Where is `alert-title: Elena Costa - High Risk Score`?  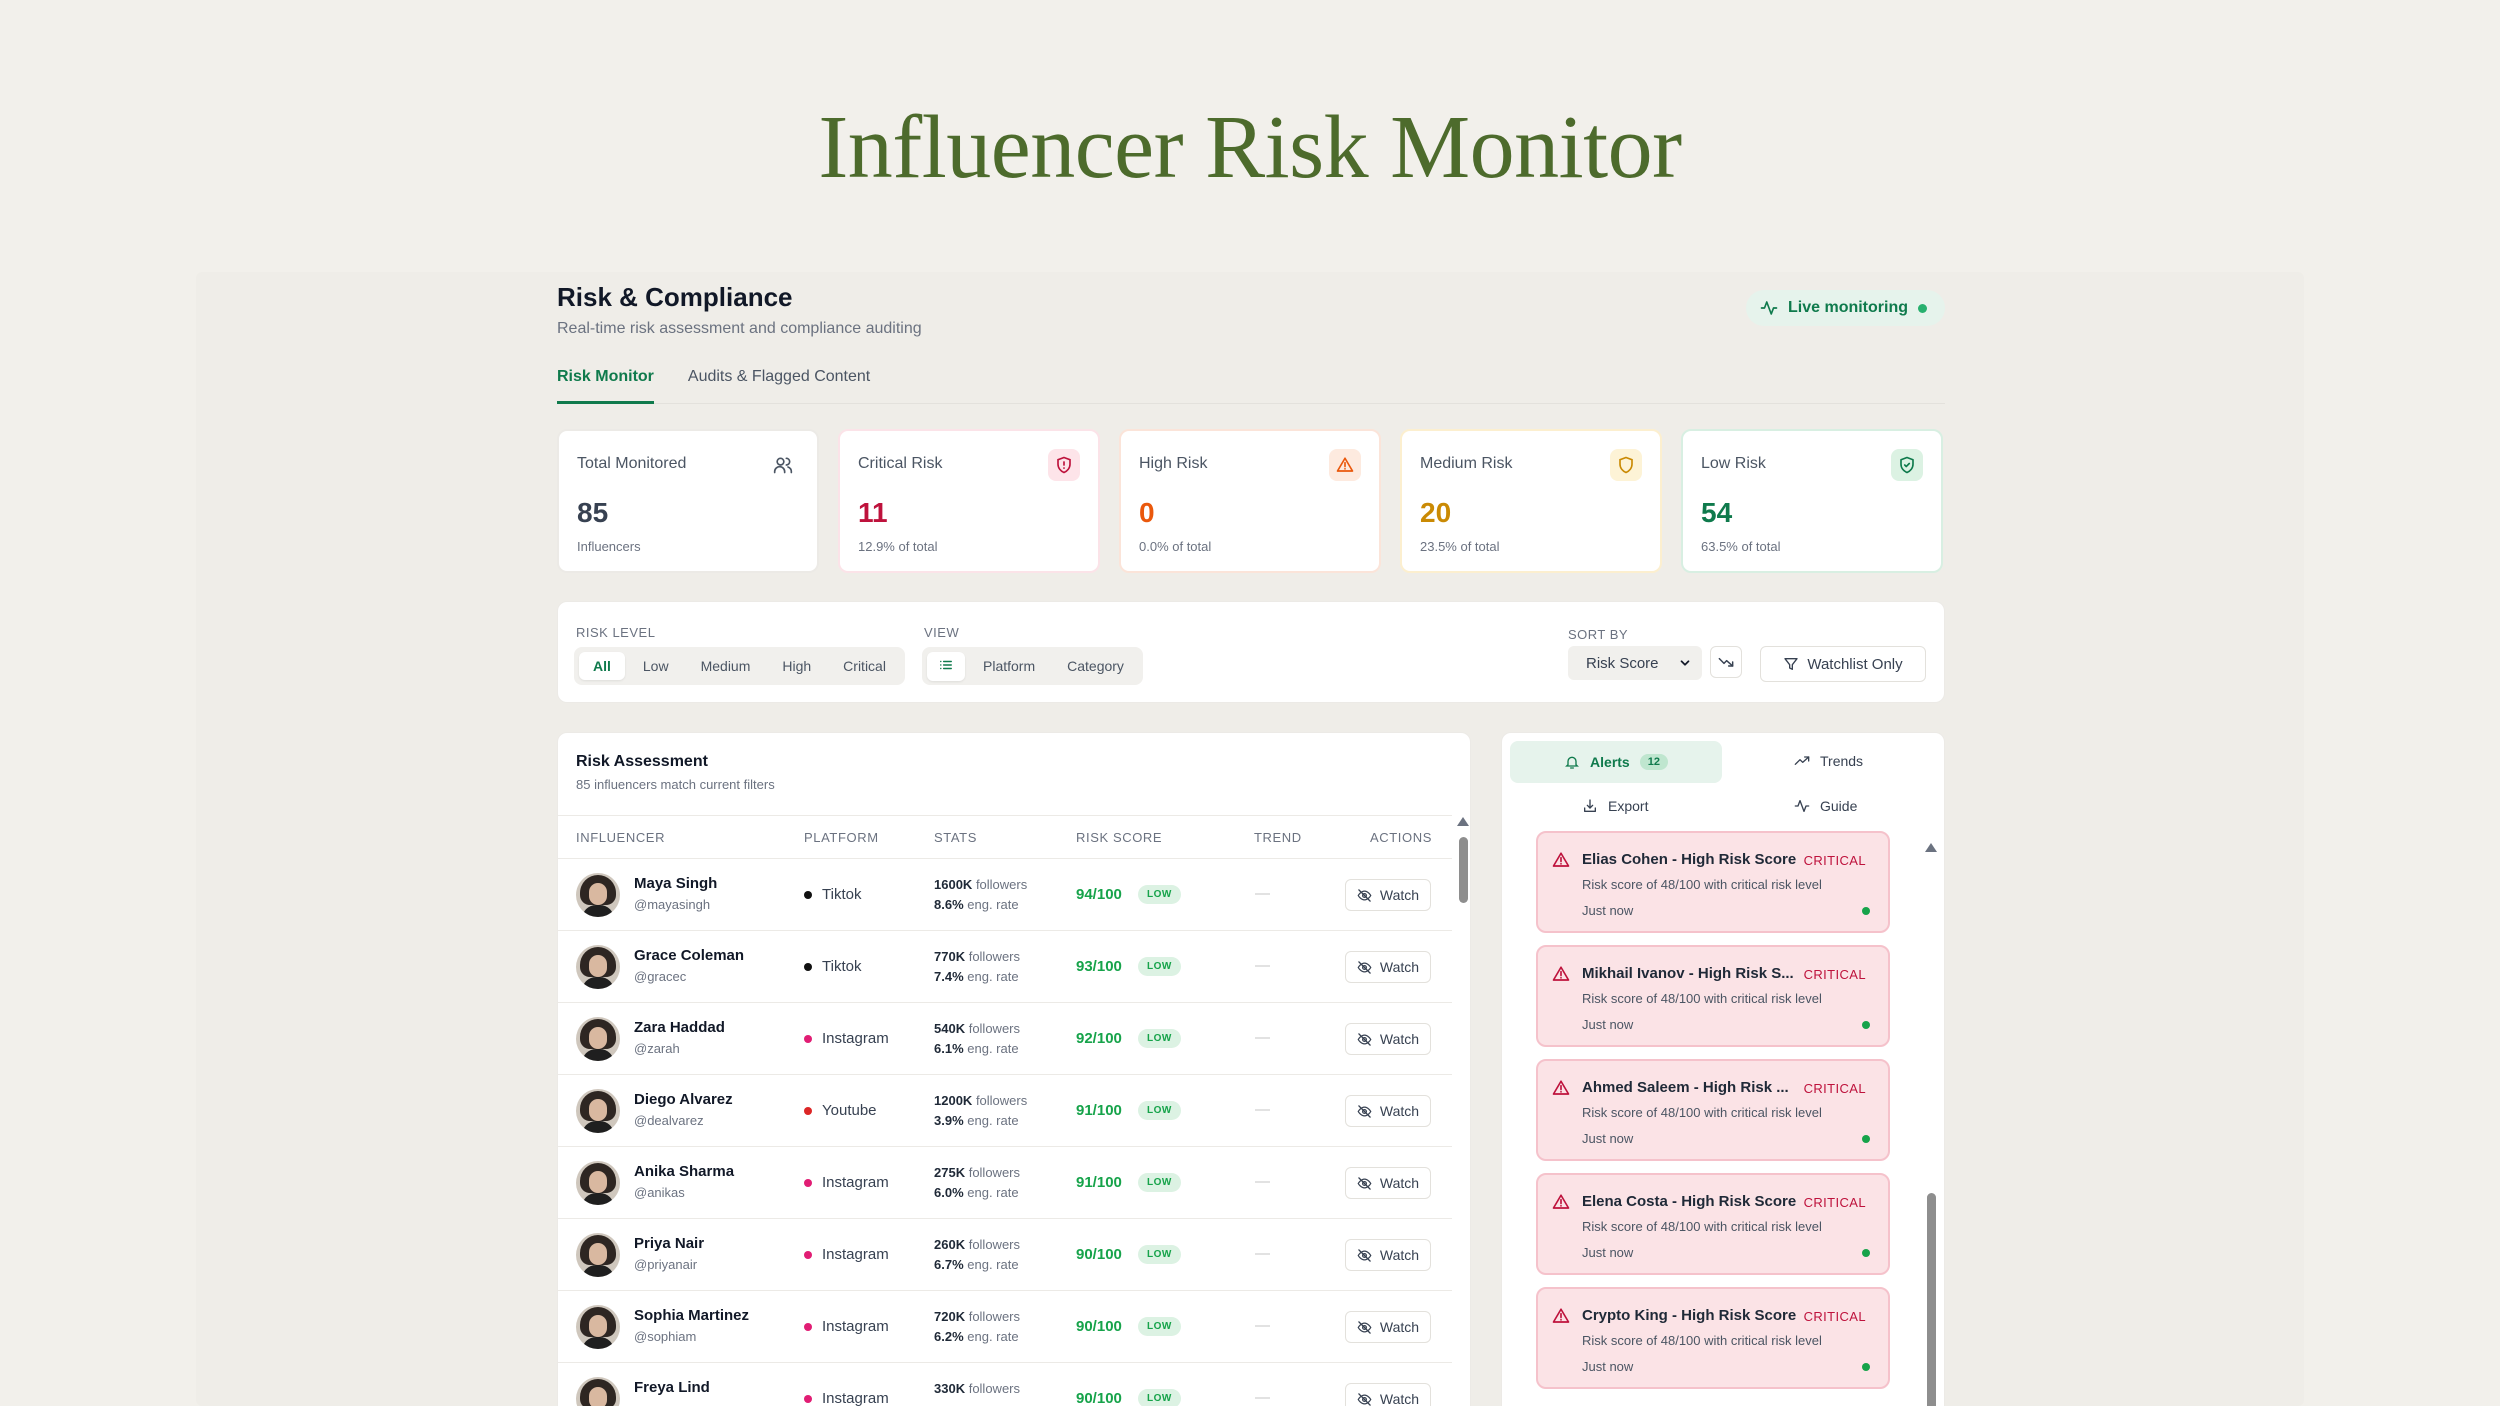
alert-title: Elena Costa - High Risk Score is located at coordinates (1689, 1201).